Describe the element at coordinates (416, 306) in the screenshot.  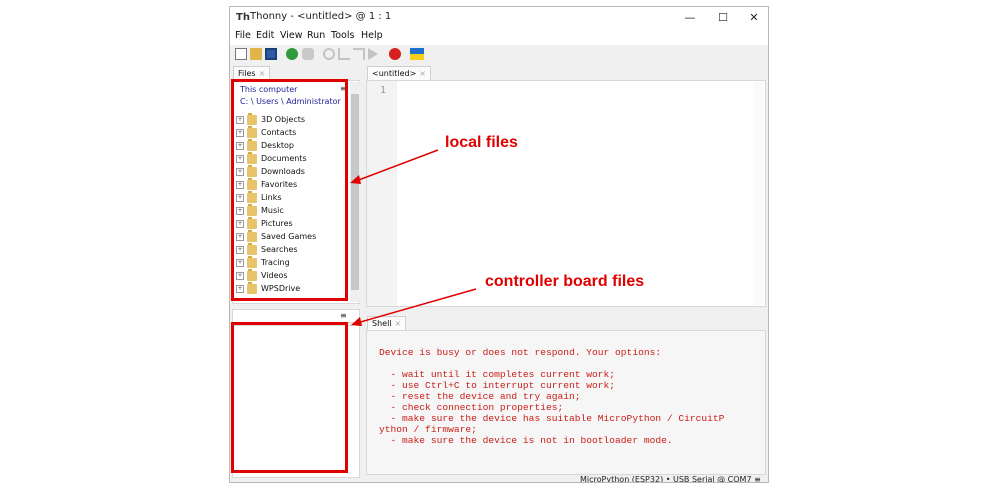
I see `board-files-arrow` at that location.